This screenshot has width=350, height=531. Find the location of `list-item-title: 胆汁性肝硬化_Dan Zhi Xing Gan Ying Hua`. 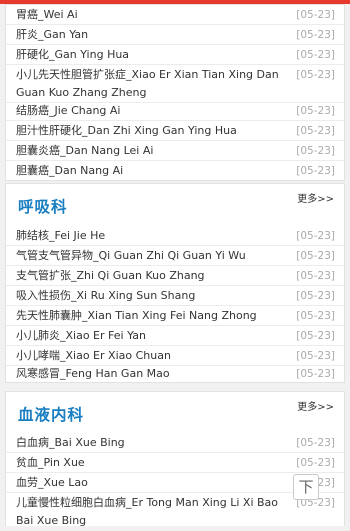

list-item-title: 胆汁性肝硬化_Dan Zhi Xing Gan Ying Hua is located at coordinates (156, 131).